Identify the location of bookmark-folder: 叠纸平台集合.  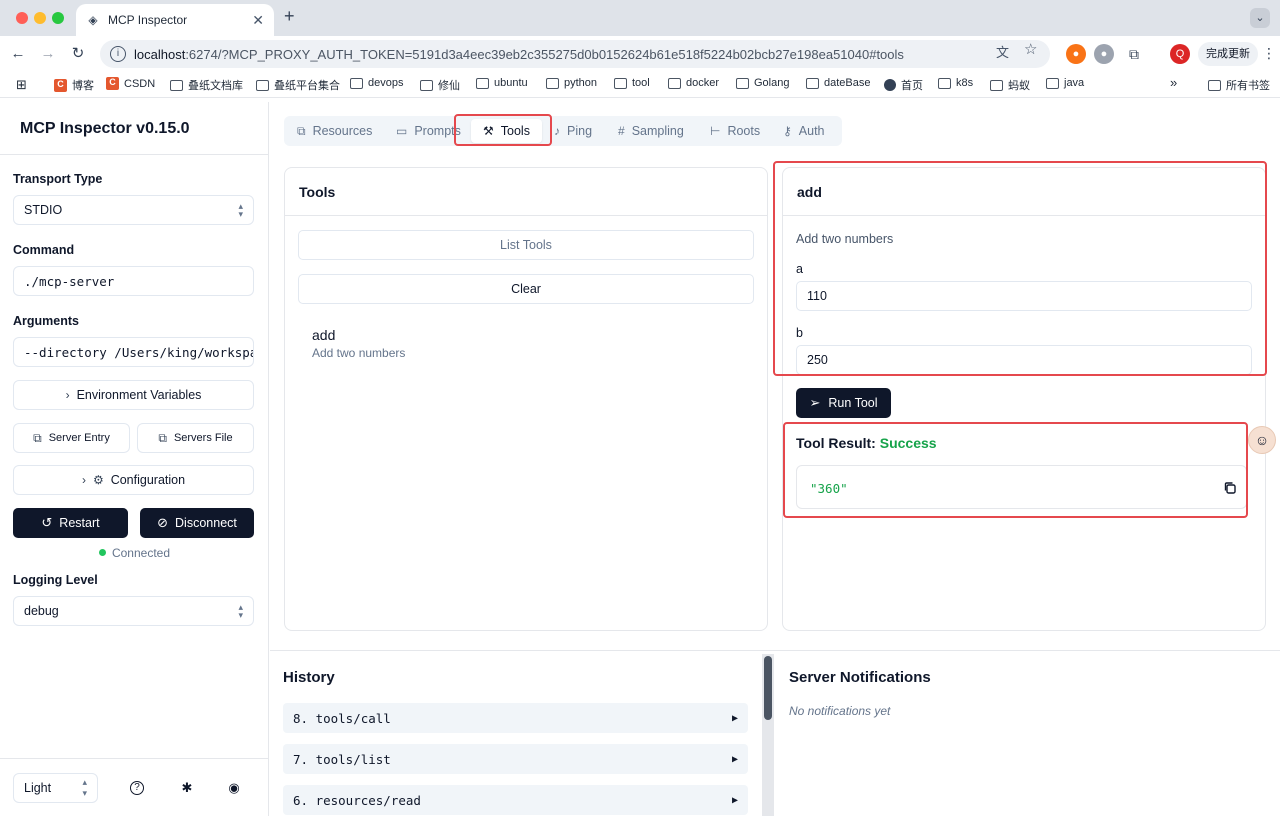
(298, 85).